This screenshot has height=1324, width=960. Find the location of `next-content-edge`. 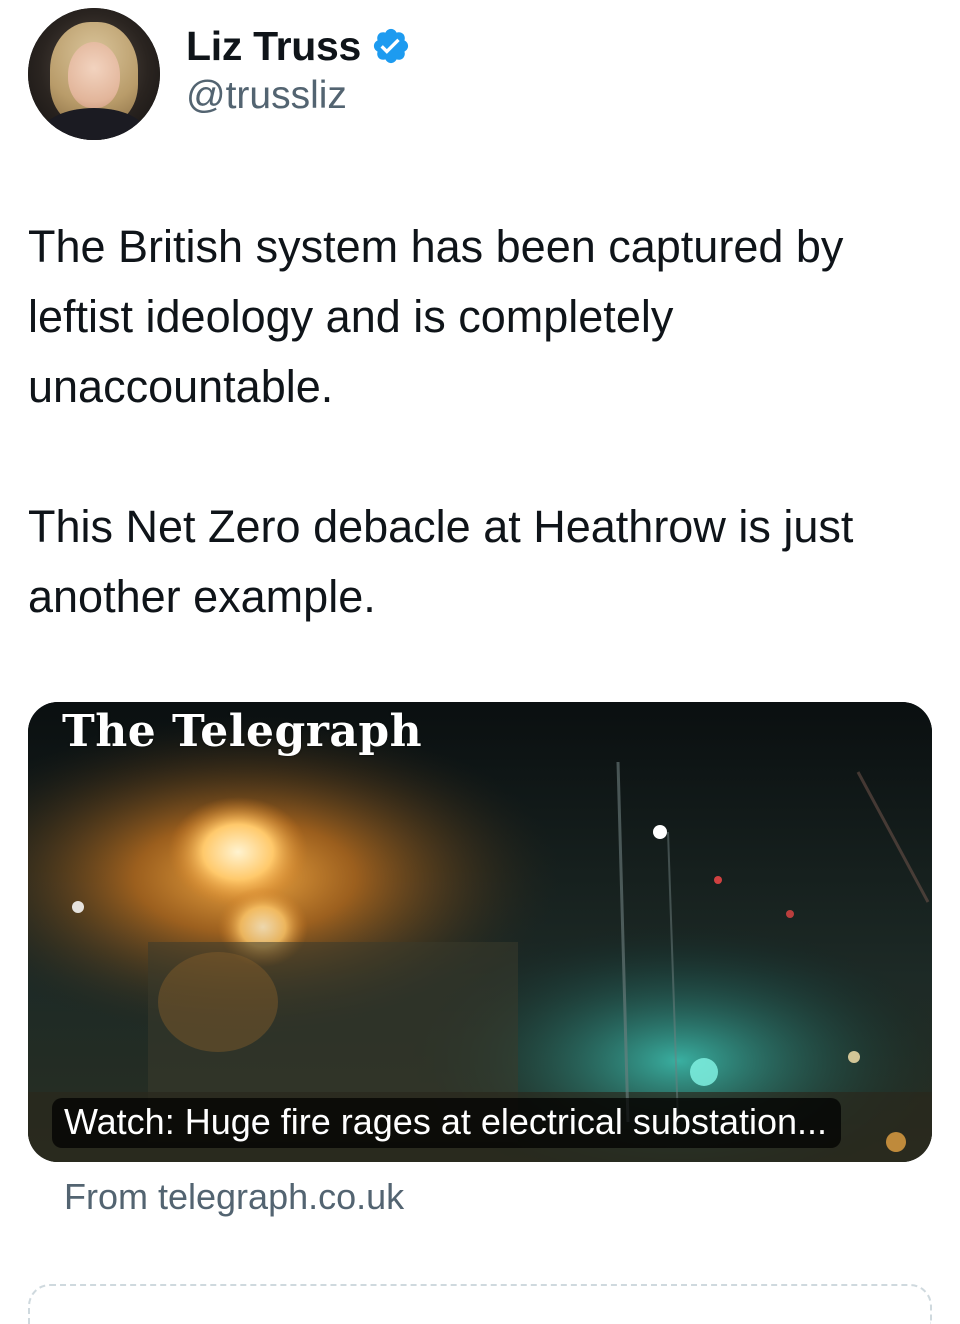

next-content-edge is located at coordinates (480, 1304).